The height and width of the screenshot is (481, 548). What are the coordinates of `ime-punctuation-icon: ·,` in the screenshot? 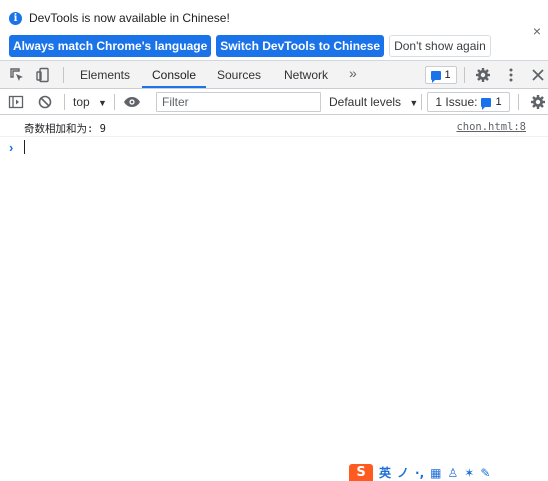 It's located at (419, 473).